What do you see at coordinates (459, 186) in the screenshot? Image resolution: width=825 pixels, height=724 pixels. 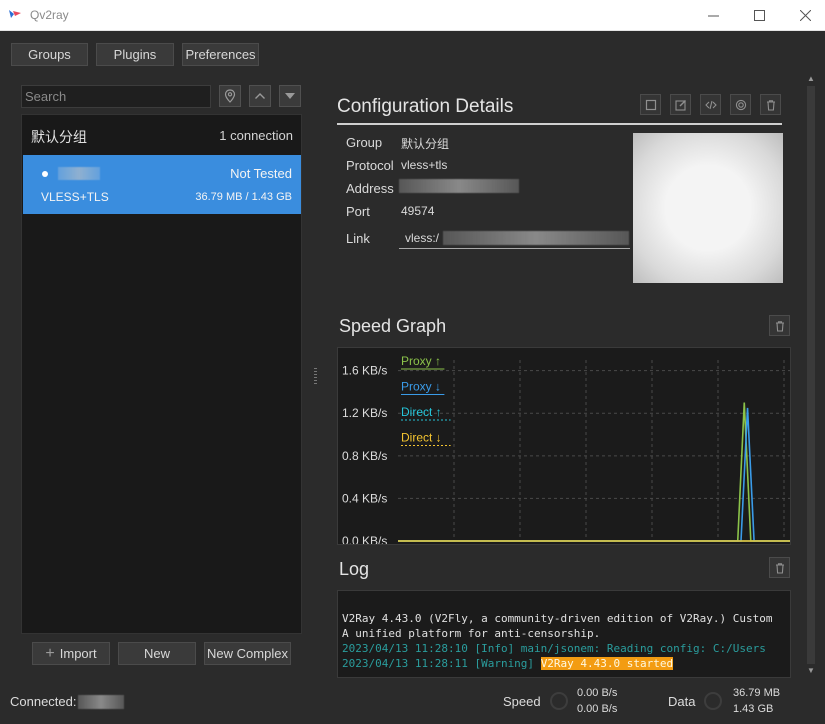 I see `address-value-redacted` at bounding box center [459, 186].